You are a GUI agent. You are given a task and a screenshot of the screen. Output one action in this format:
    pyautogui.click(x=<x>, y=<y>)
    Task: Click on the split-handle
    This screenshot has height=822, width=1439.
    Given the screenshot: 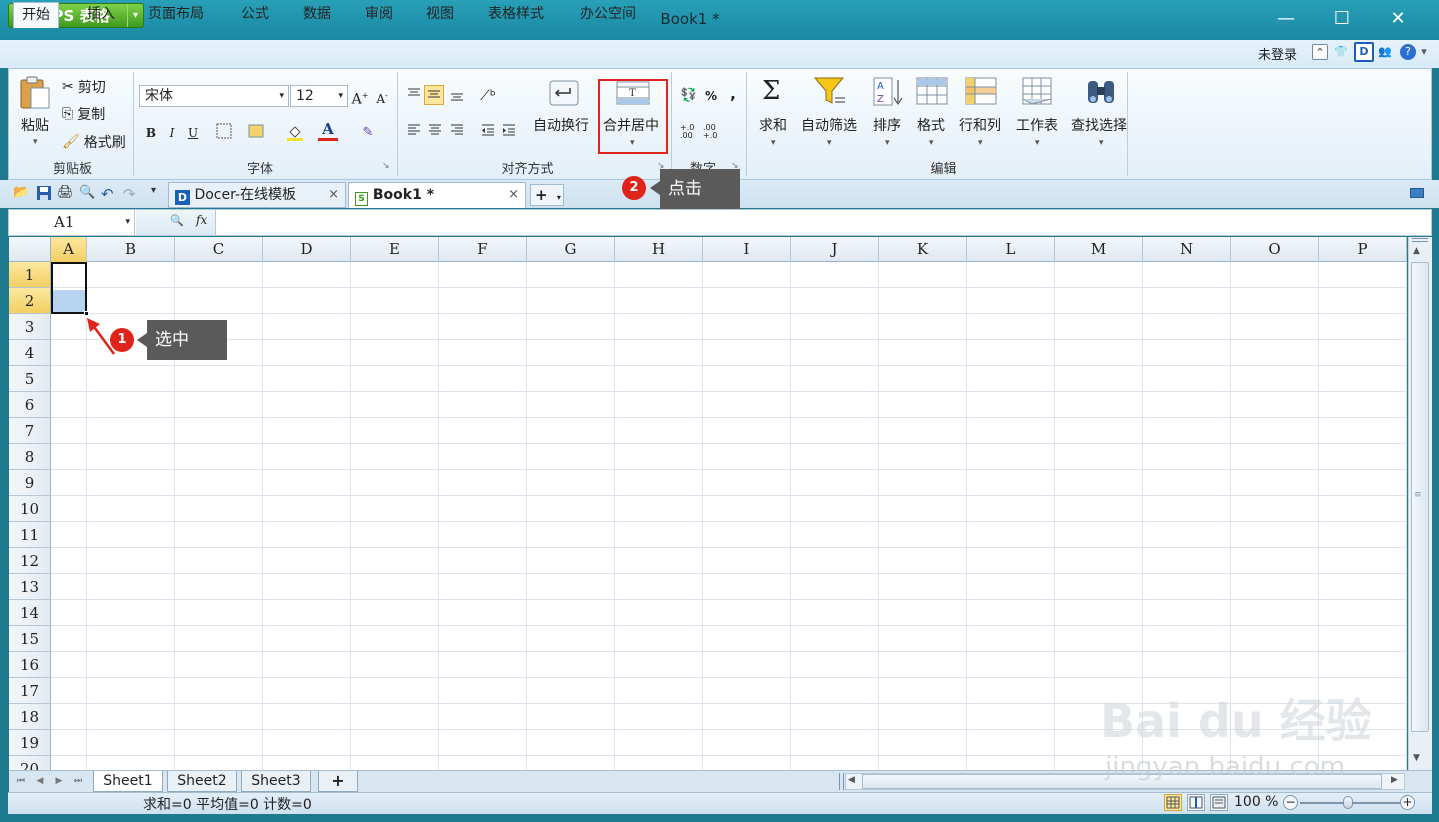 What is the action you would take?
    pyautogui.click(x=1420, y=240)
    